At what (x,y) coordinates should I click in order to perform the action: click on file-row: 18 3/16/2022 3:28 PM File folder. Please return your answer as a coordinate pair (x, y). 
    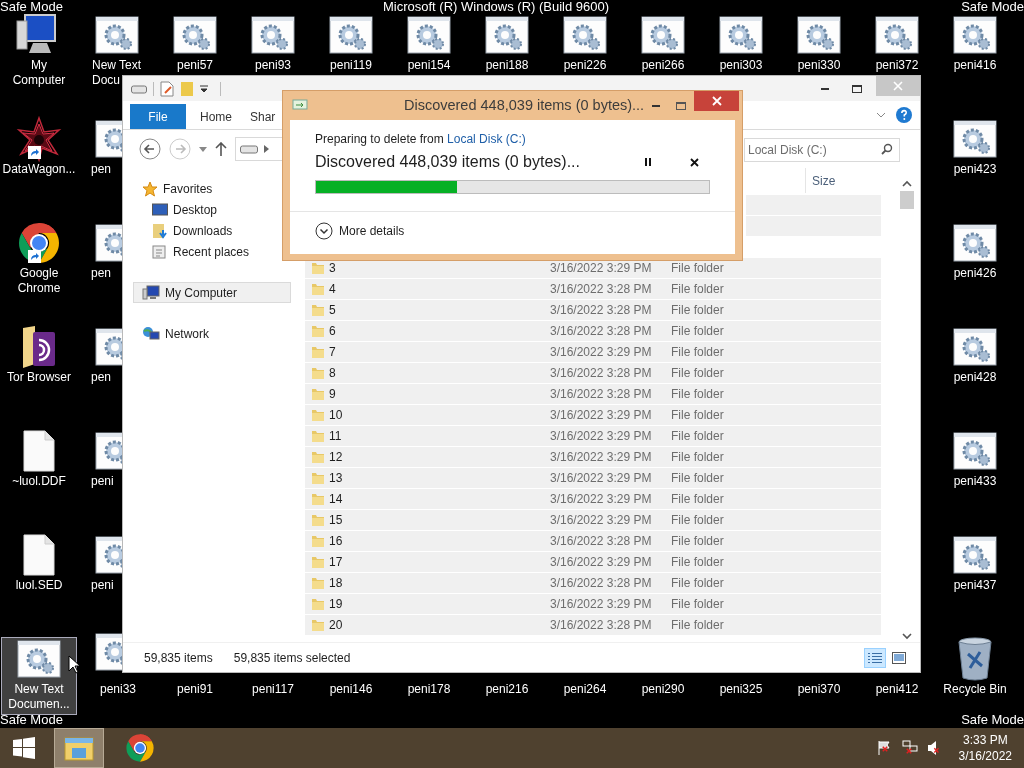
    Looking at the image, I should click on (593, 583).